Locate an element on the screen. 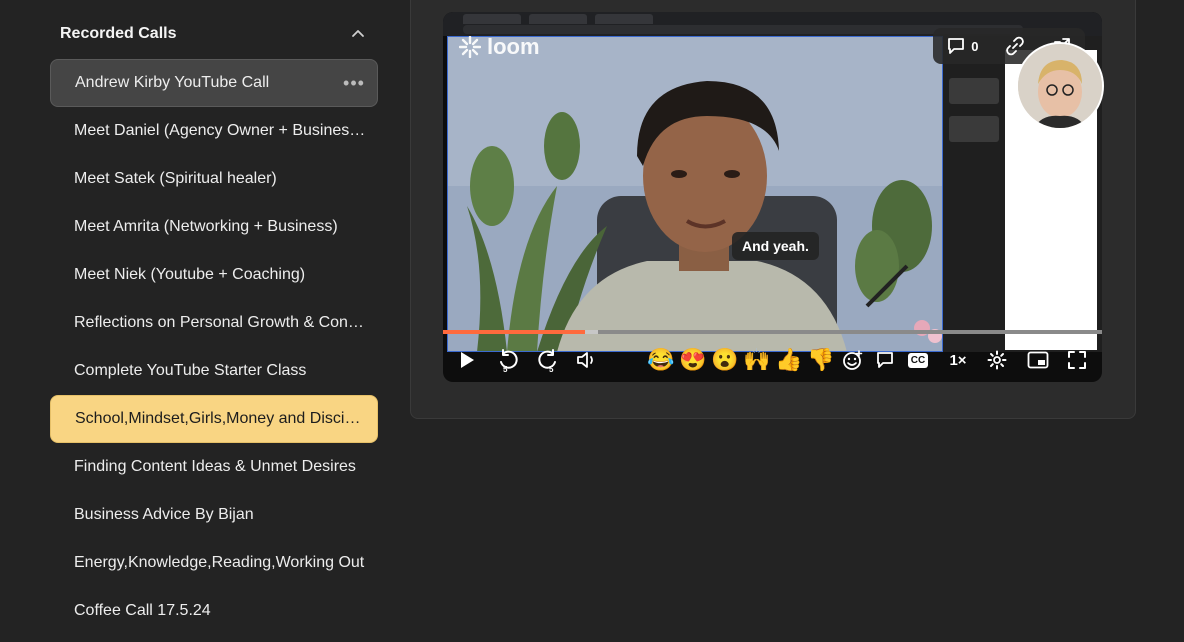 This screenshot has width=1184, height=642. link-icon is located at coordinates (1015, 46).